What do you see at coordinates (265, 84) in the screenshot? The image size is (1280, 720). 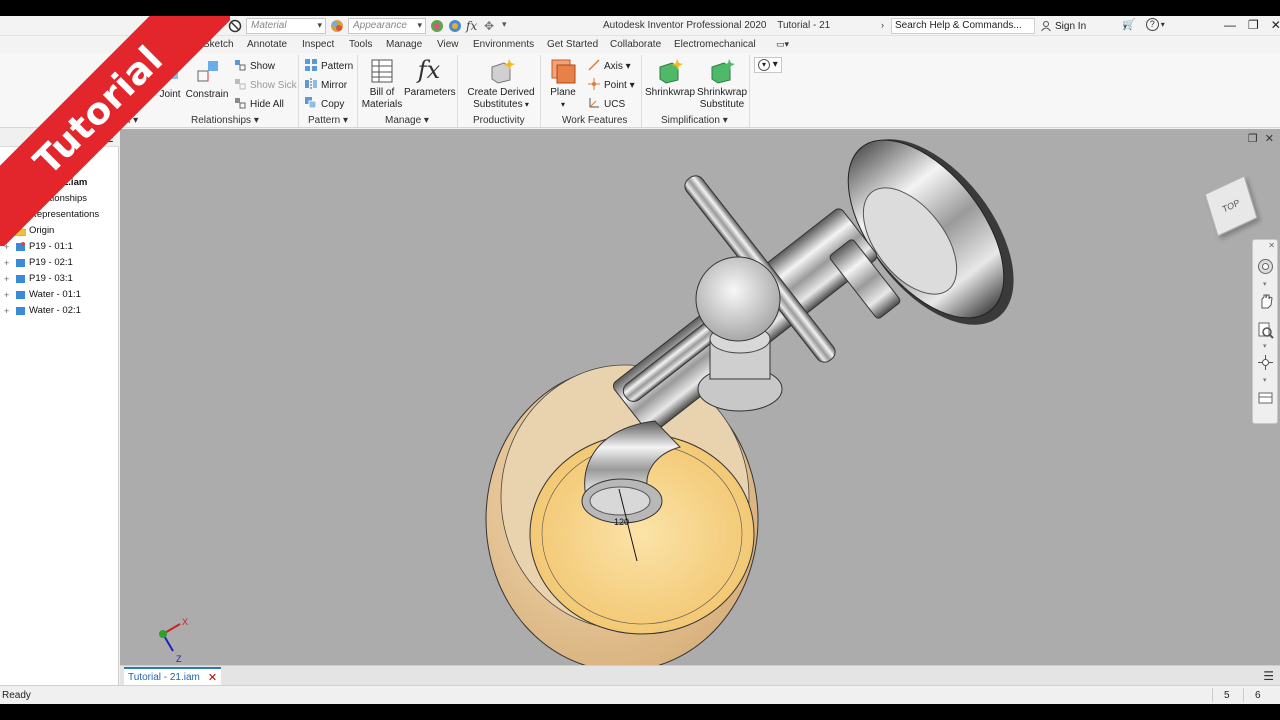 I see `show-sick-button: Show Sick` at bounding box center [265, 84].